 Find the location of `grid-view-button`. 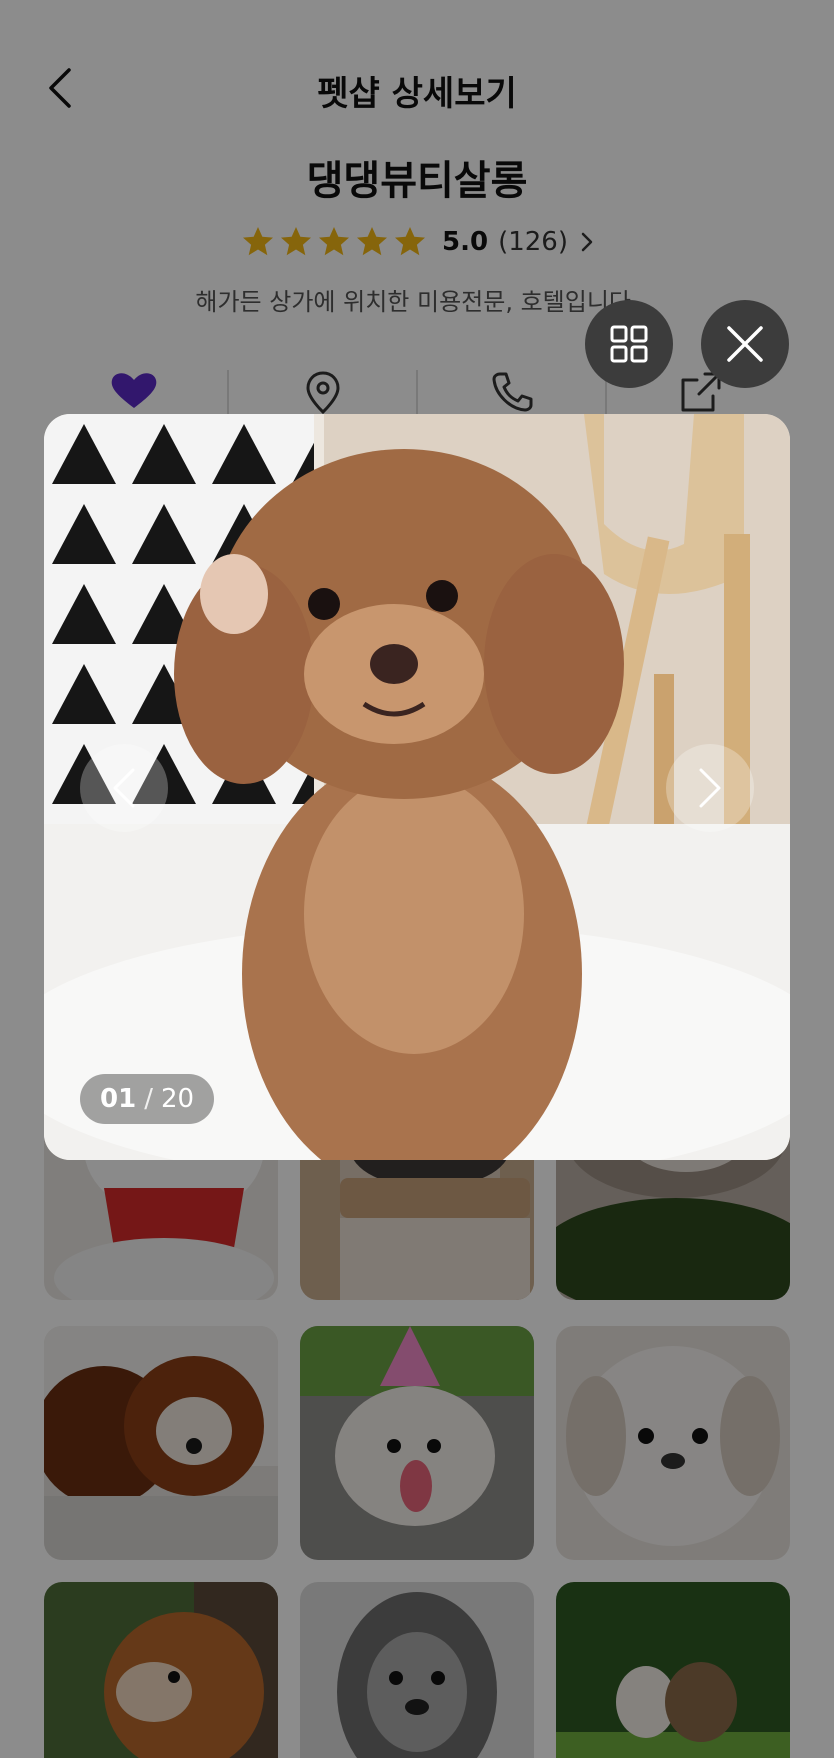

grid-view-button is located at coordinates (629, 344).